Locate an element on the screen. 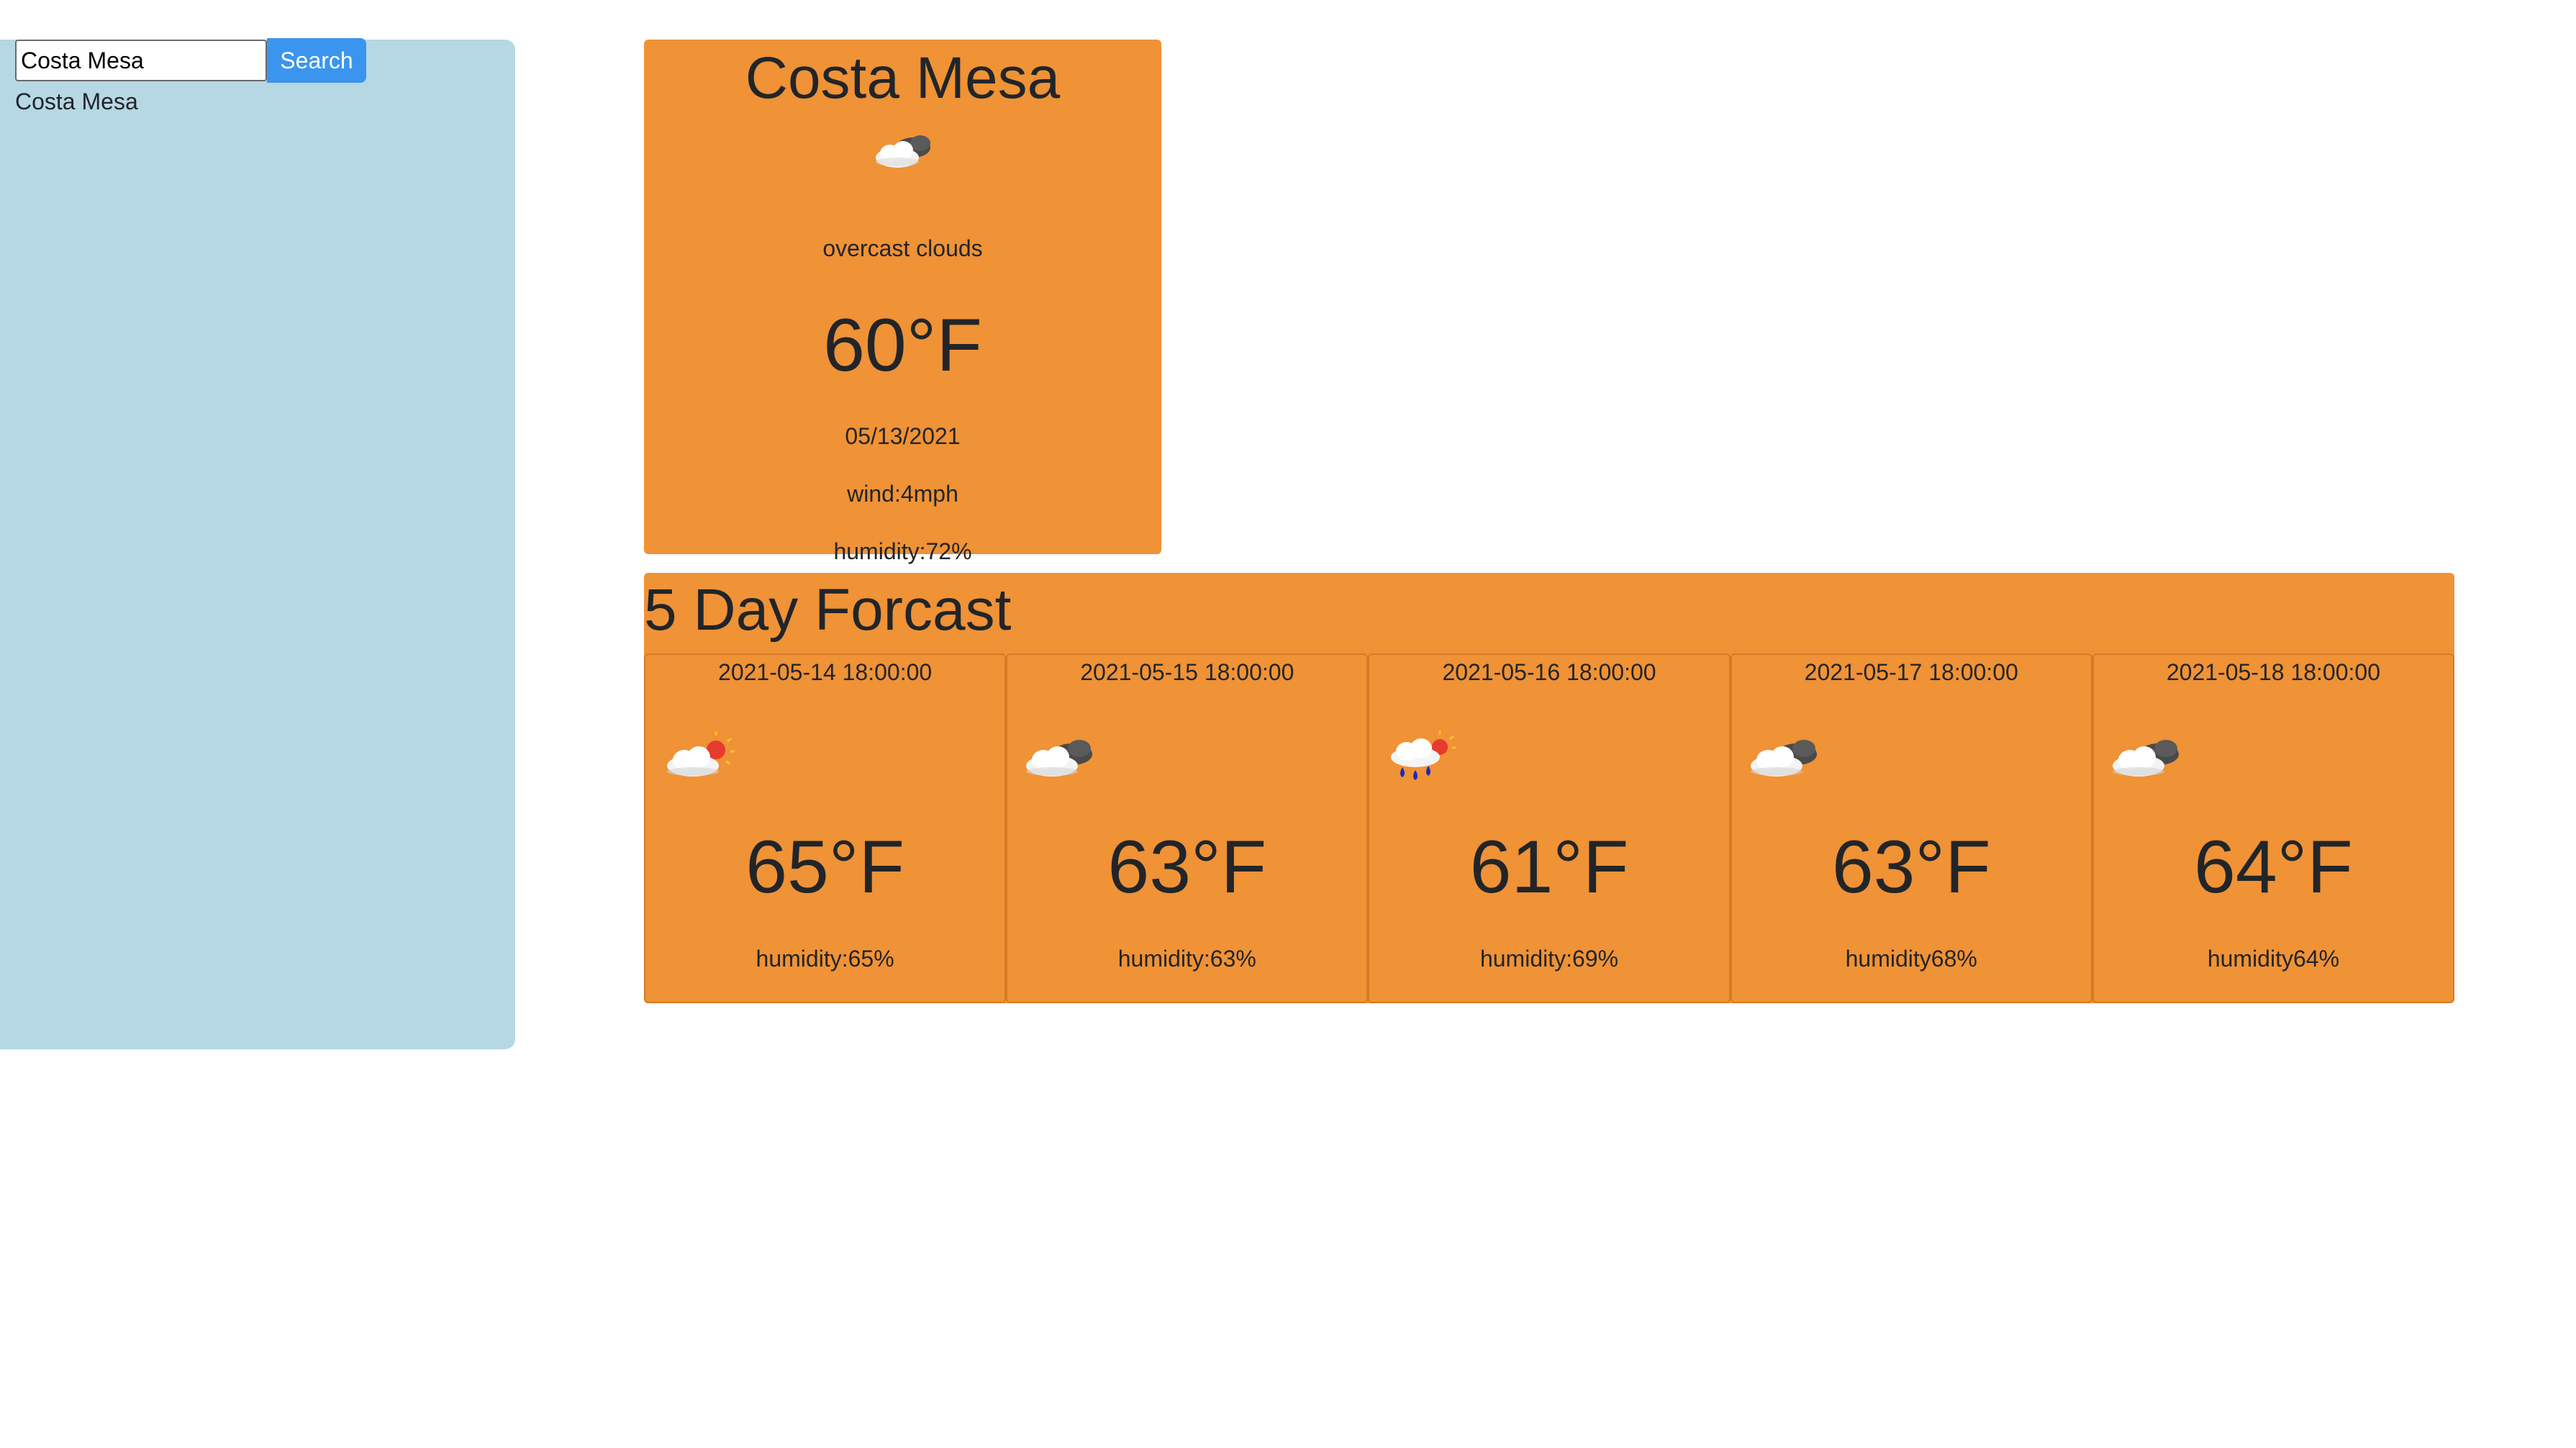 Image resolution: width=2576 pixels, height=1448 pixels. few-clouds-icon is located at coordinates (701, 754).